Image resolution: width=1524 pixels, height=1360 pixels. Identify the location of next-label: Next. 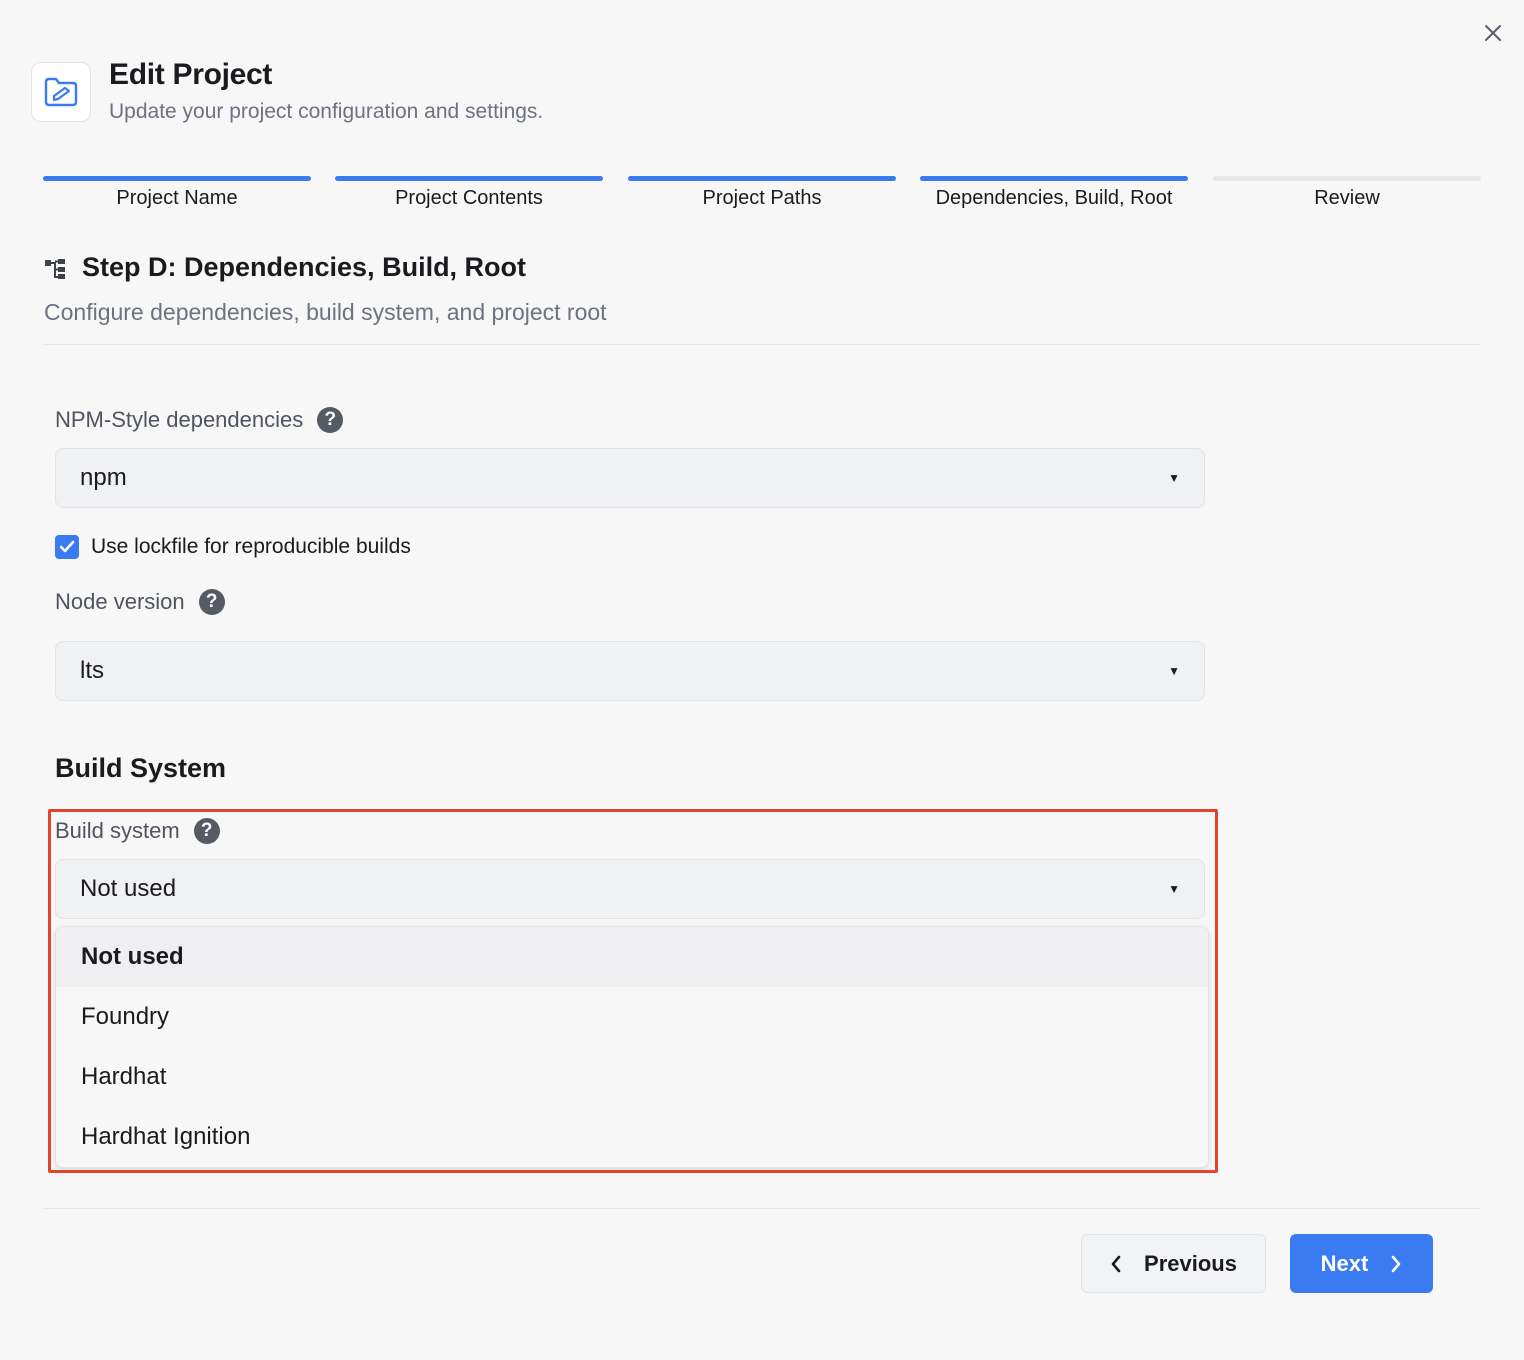
(1344, 1263).